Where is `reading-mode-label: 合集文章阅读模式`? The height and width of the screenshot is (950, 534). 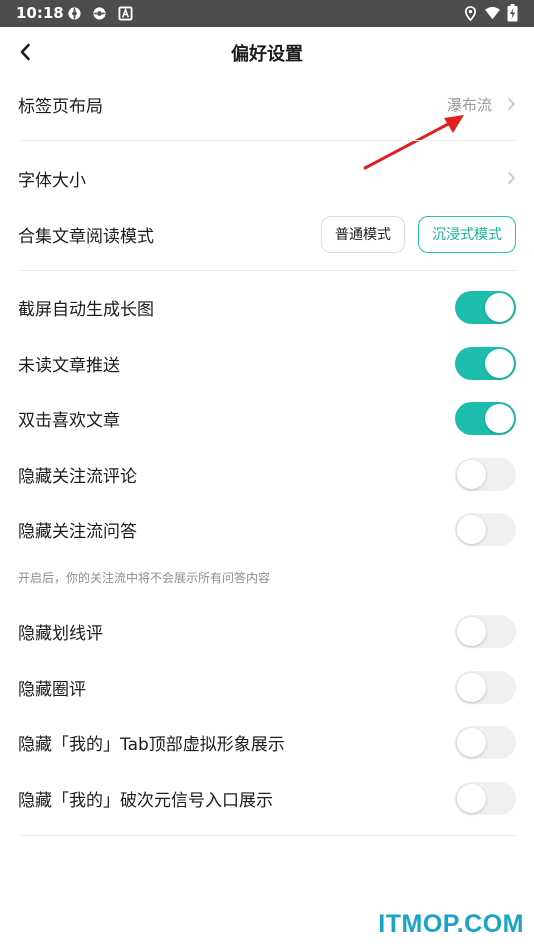
reading-mode-label: 合集文章阅读模式 is located at coordinates (86, 236).